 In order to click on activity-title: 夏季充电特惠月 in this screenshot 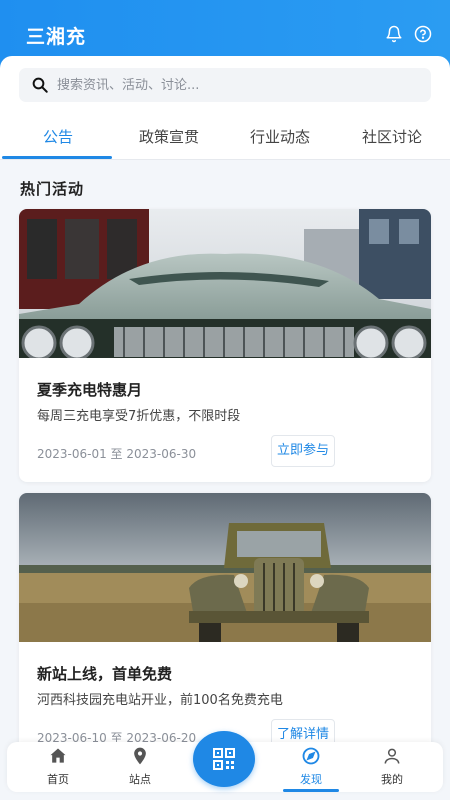, I will do `click(90, 390)`.